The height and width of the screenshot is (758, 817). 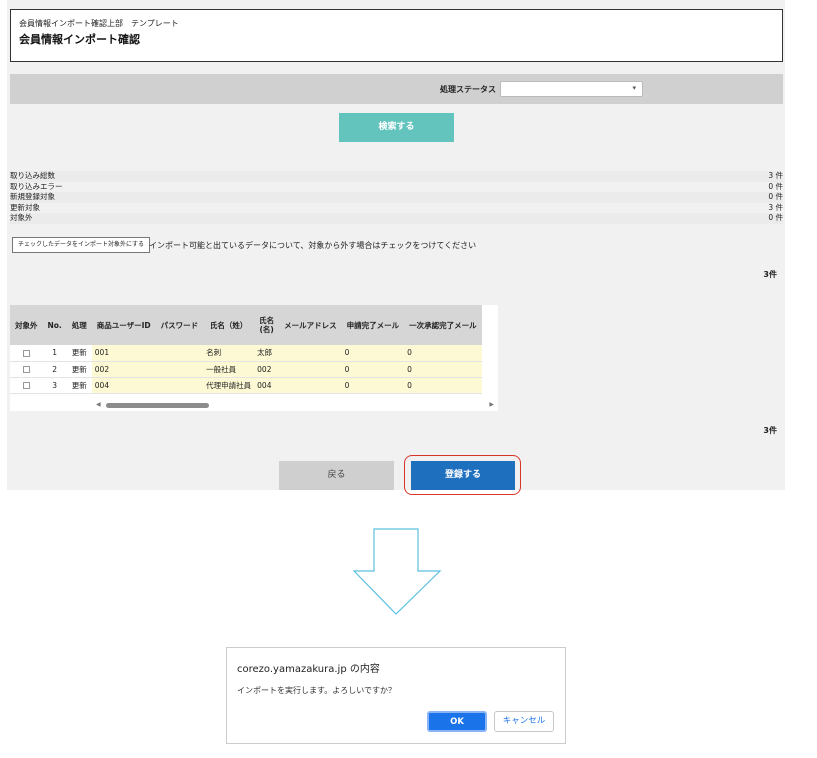 I want to click on horizontal-scrollbar: ◀ ▶, so click(x=254, y=405).